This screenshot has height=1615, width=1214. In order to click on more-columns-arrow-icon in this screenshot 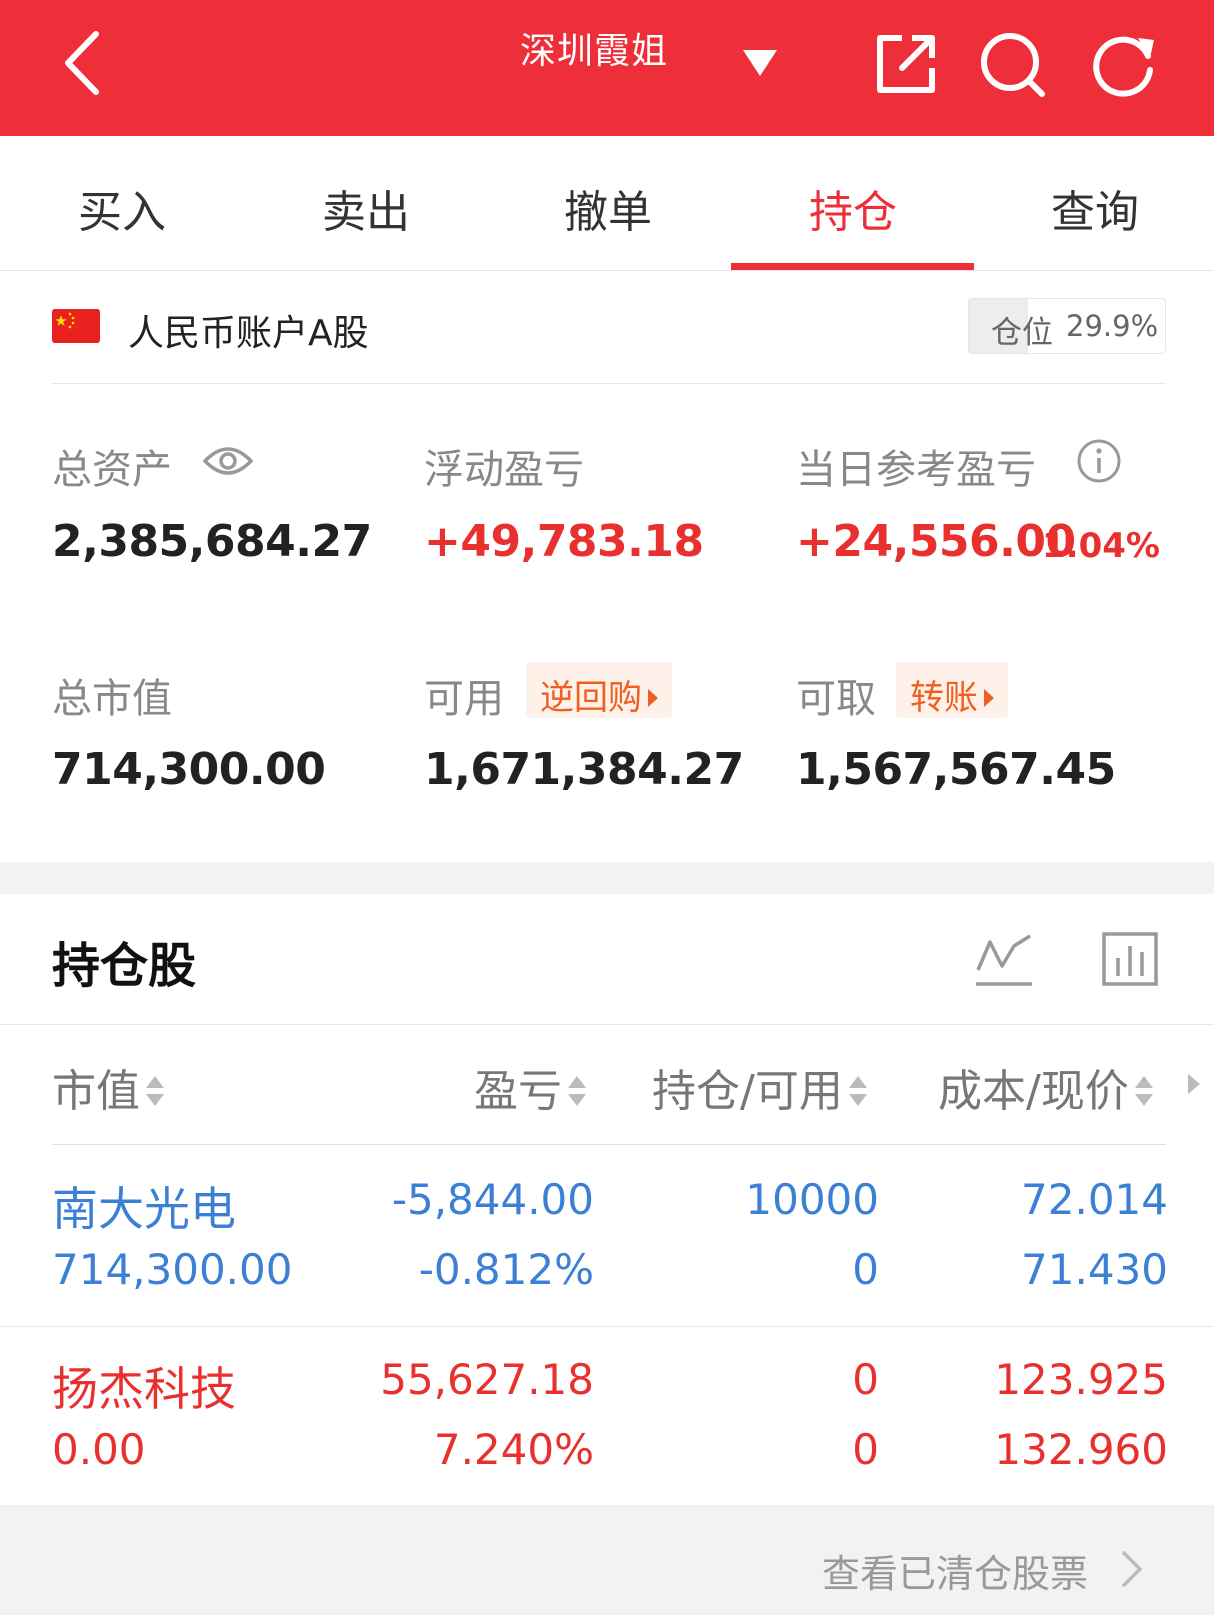, I will do `click(1194, 1084)`.